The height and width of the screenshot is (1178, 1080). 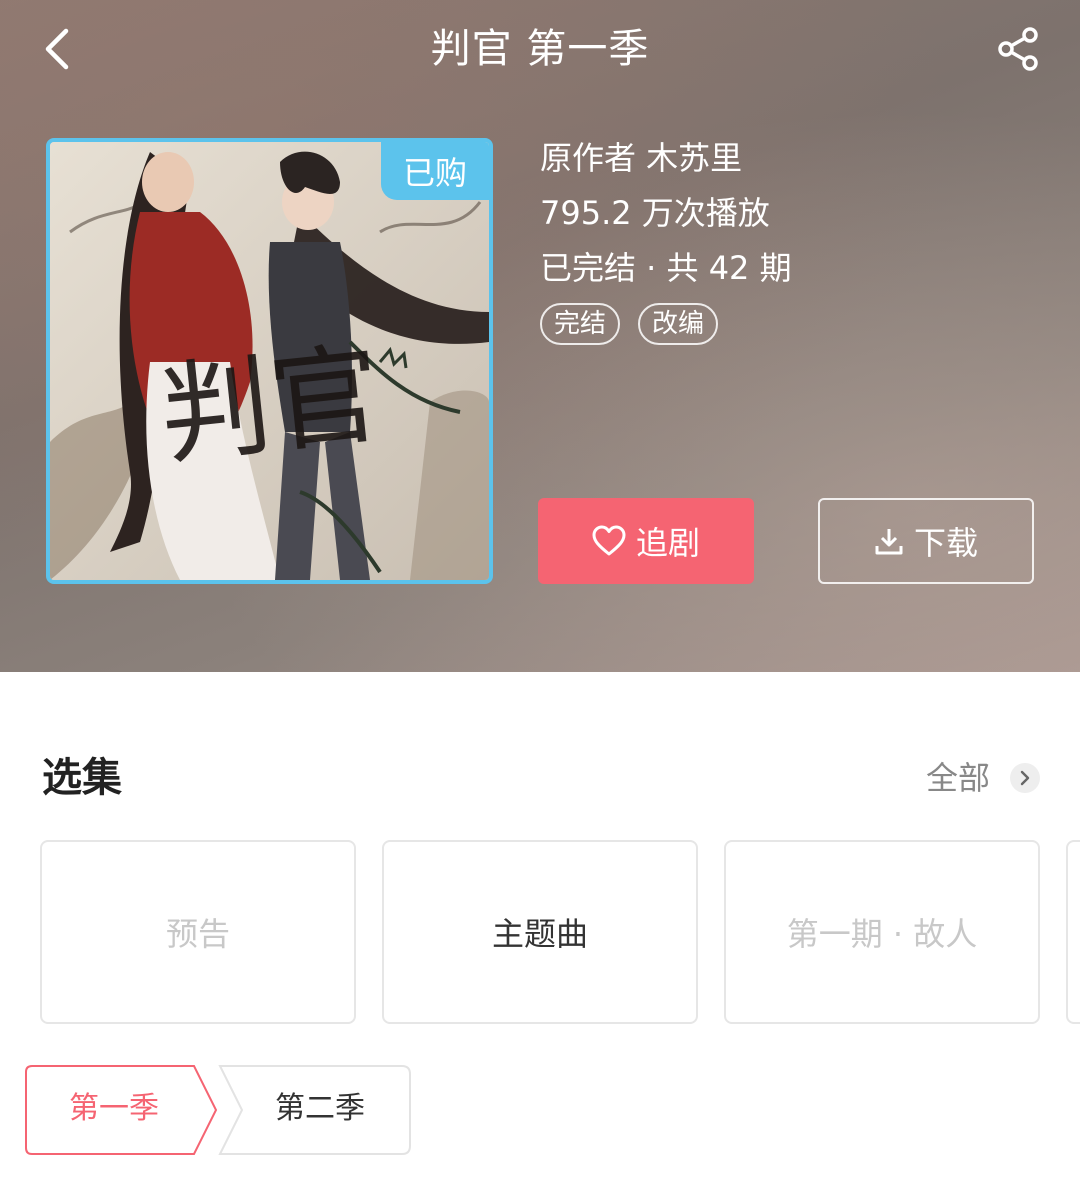 What do you see at coordinates (609, 540) in the screenshot?
I see `heart-icon` at bounding box center [609, 540].